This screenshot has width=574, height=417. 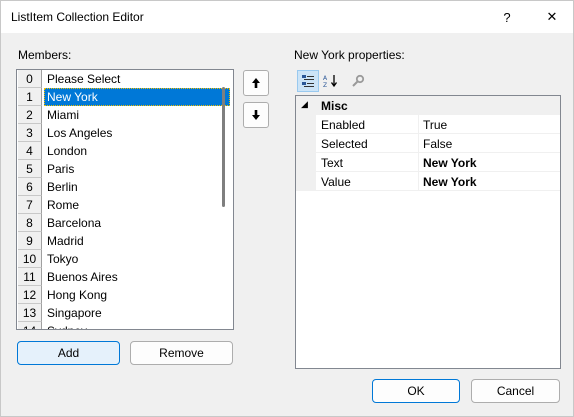 What do you see at coordinates (30, 151) in the screenshot?
I see `list-item-index: 4` at bounding box center [30, 151].